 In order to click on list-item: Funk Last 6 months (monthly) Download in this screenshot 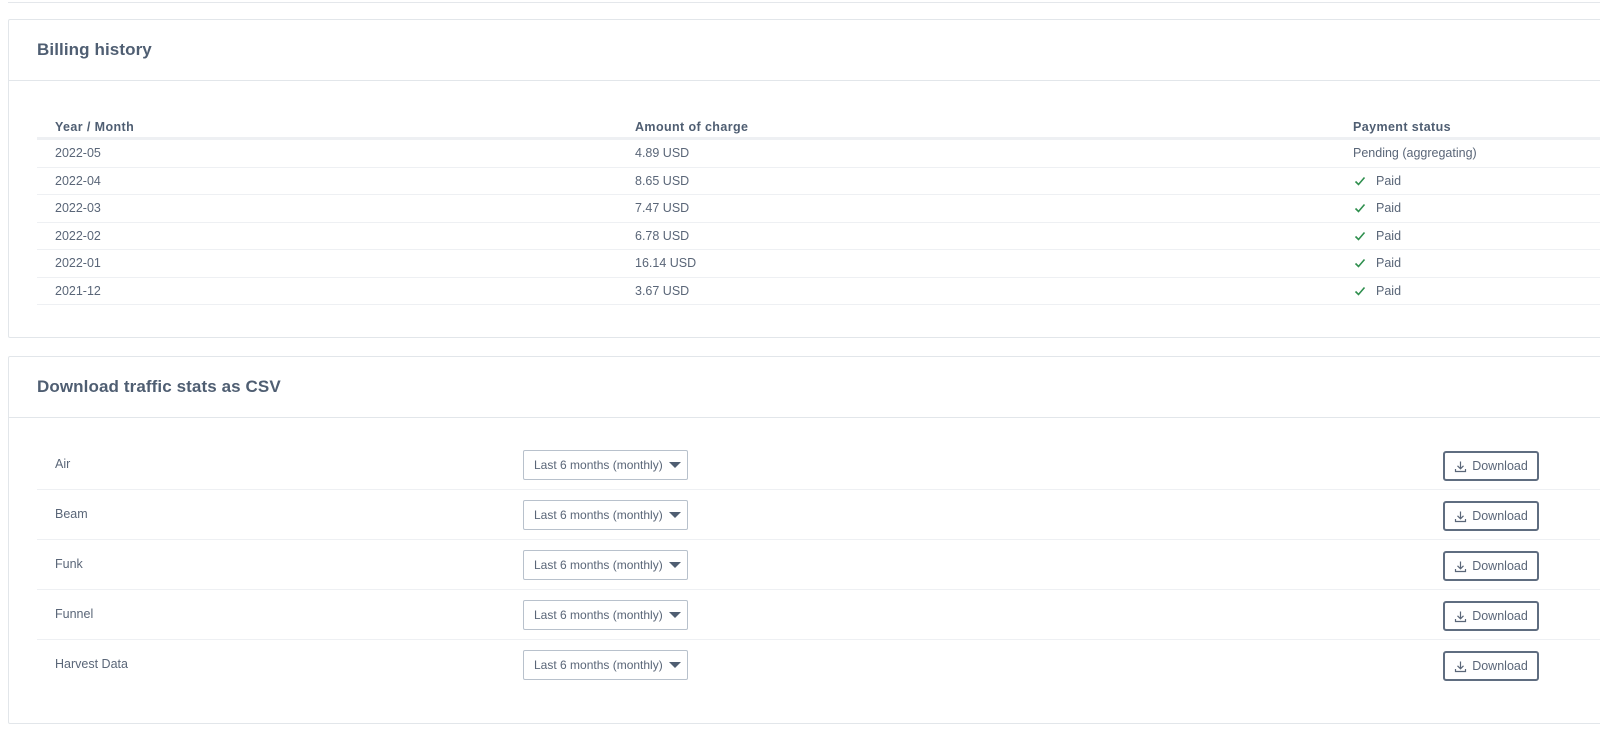, I will do `click(818, 565)`.